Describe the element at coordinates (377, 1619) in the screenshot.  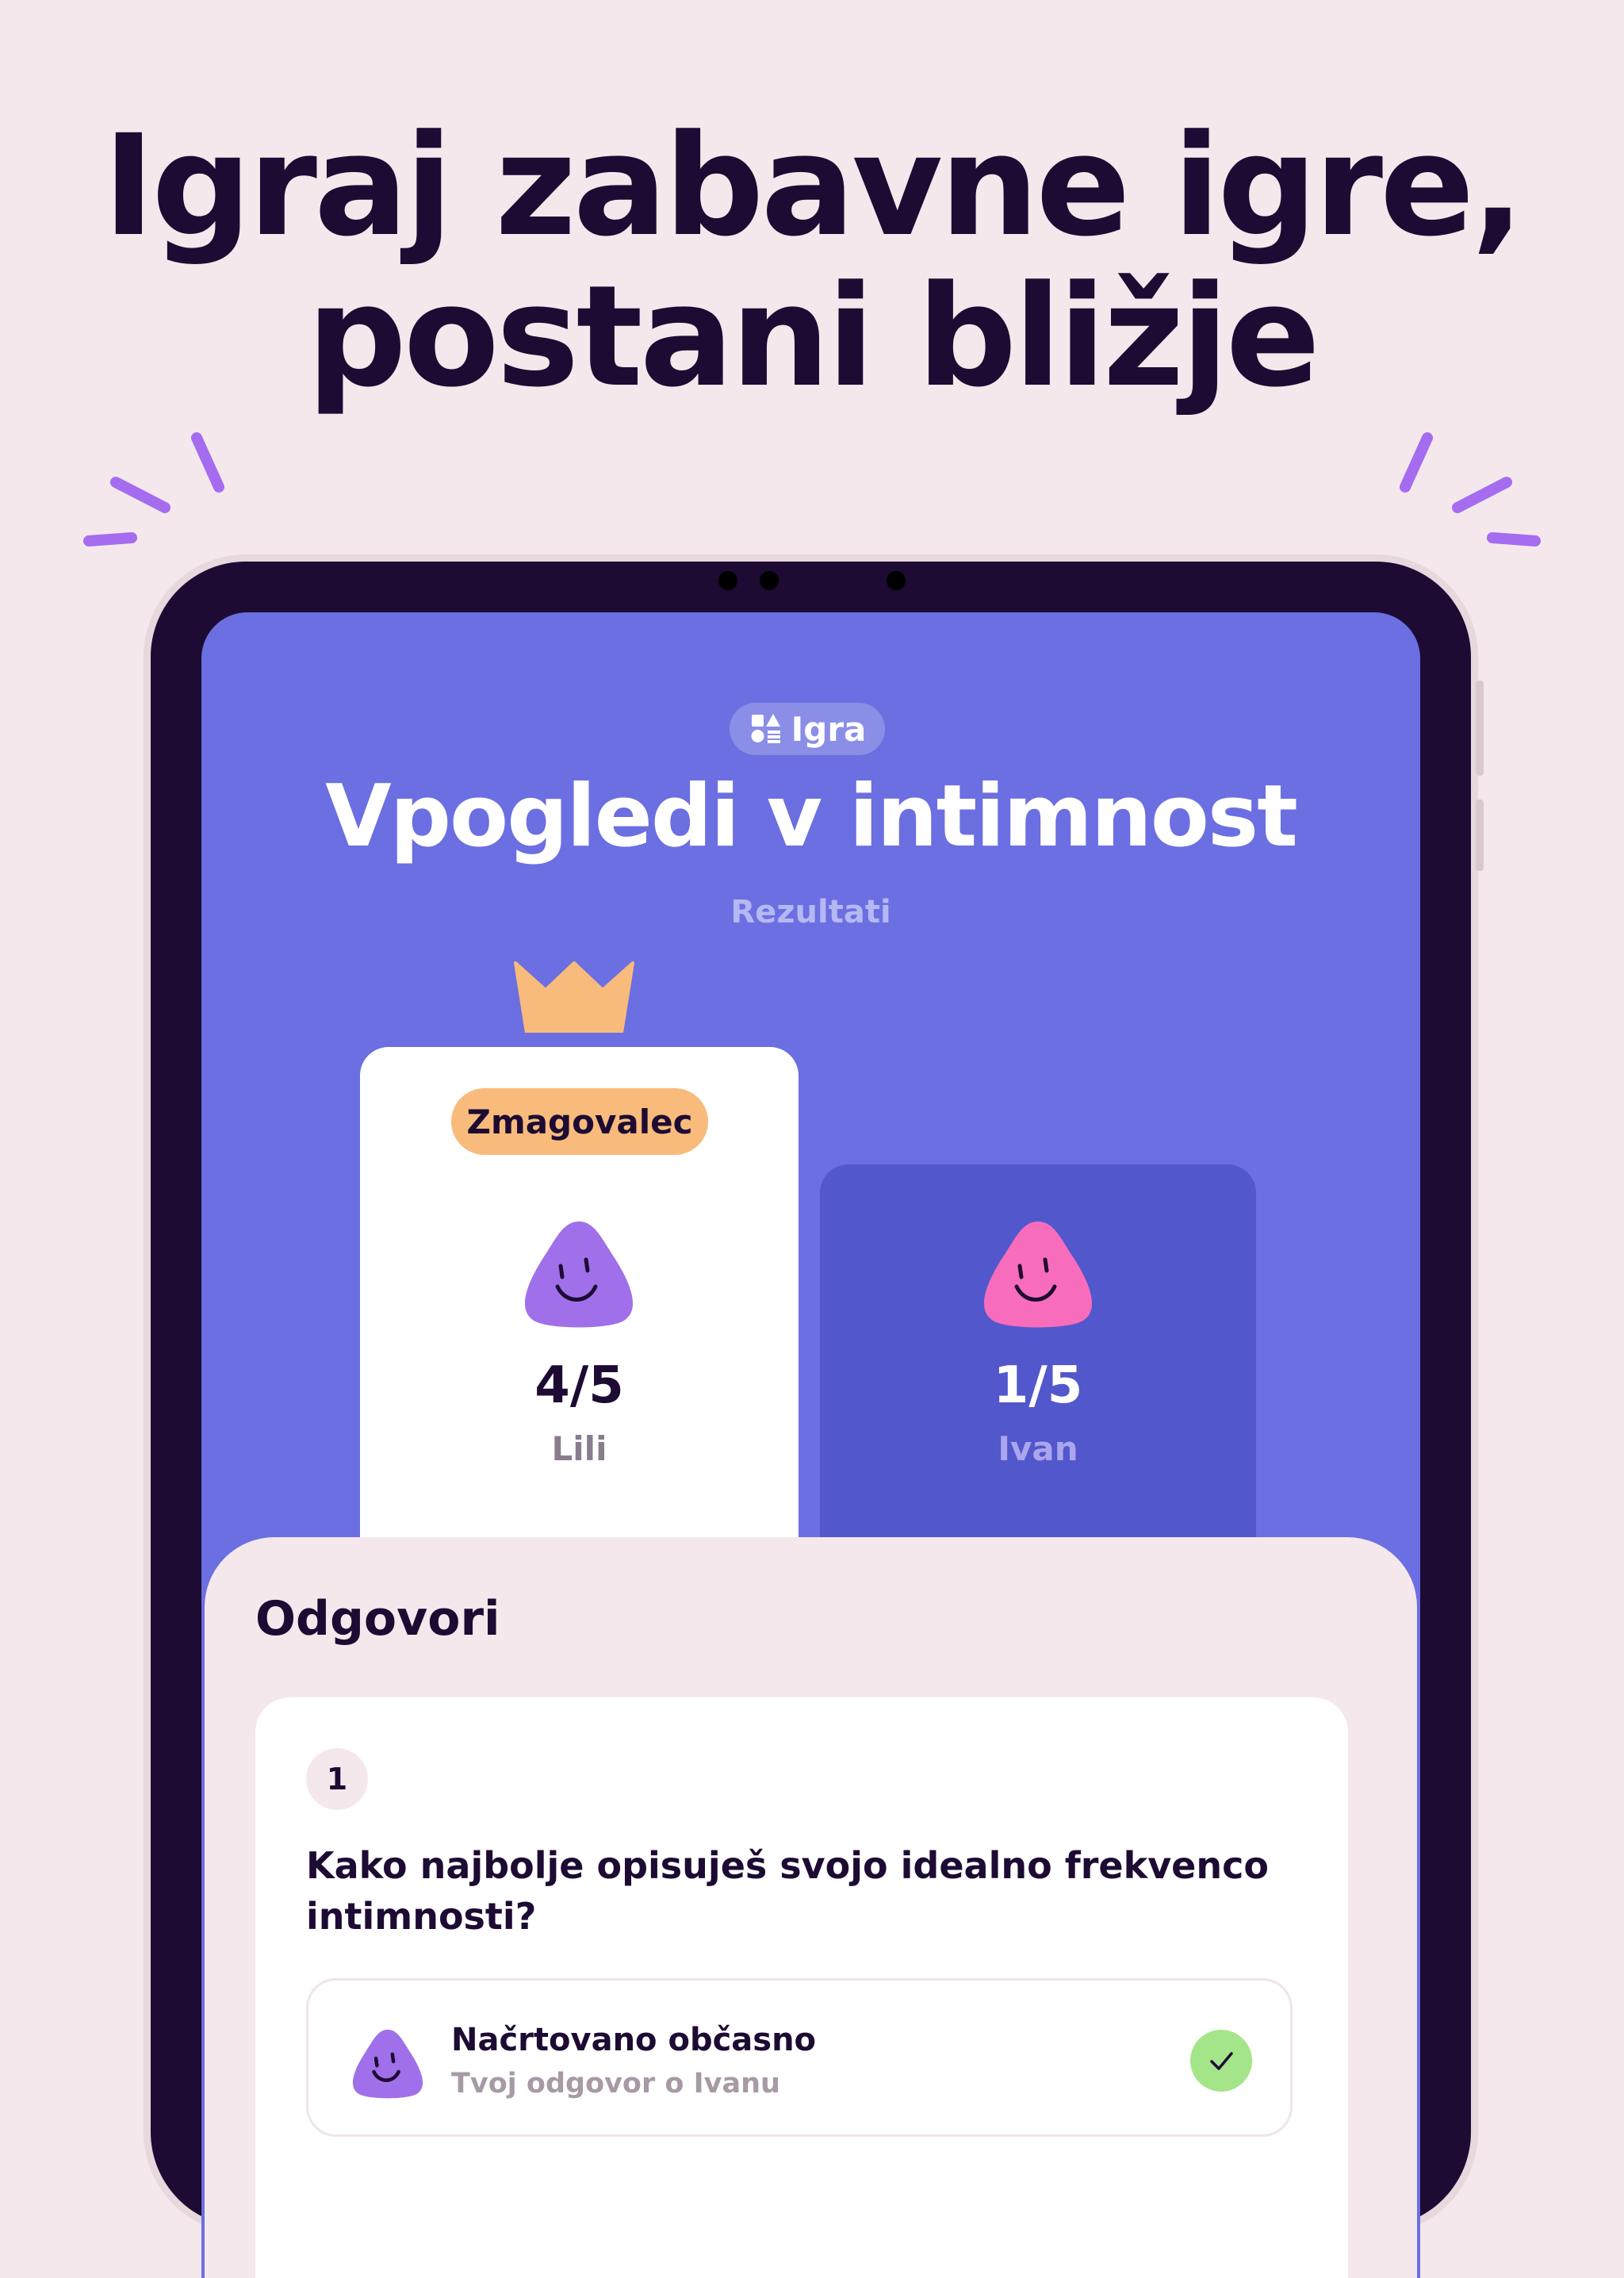
I see `answers-heading: Odgovori` at that location.